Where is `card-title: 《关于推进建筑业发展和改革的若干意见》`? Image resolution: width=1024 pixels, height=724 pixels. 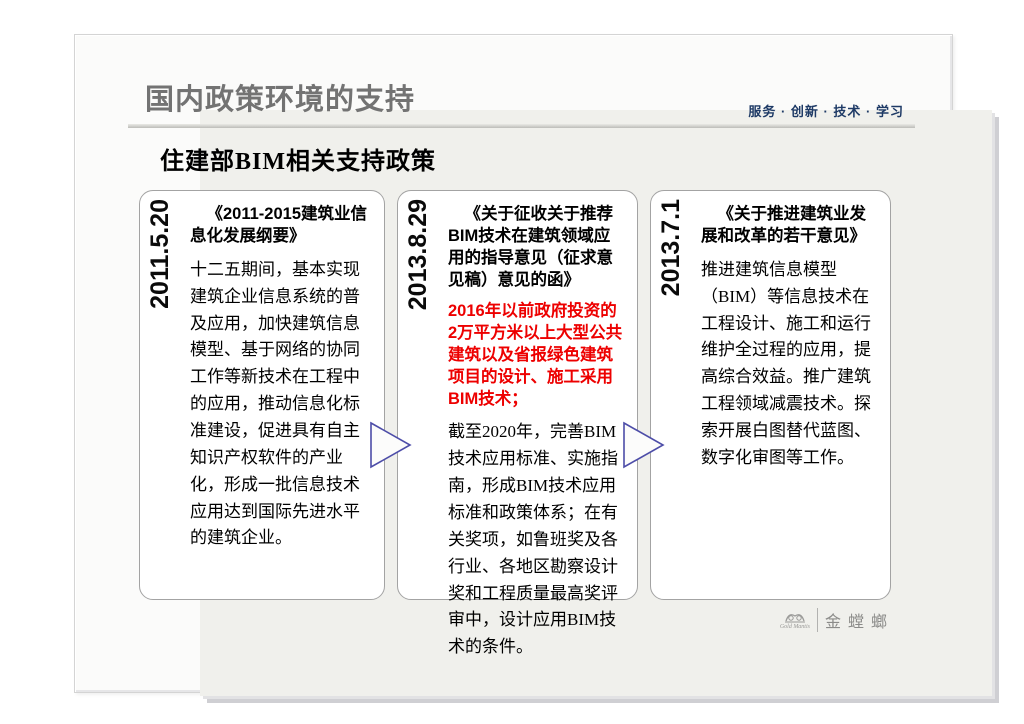
card-title: 《关于推进建筑业发展和改革的若干意见》 is located at coordinates (783, 225).